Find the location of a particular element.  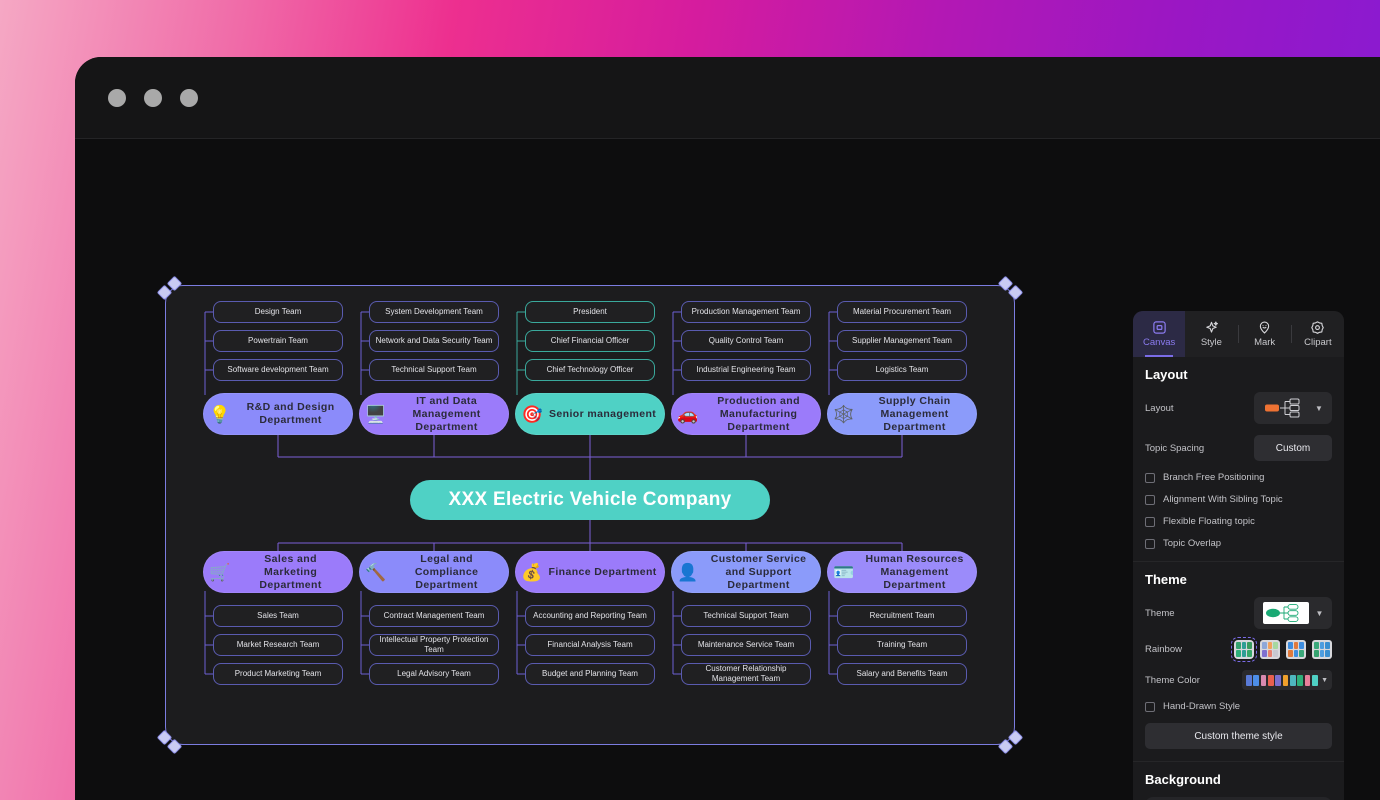

theme-select: ▼ is located at coordinates (1293, 613).